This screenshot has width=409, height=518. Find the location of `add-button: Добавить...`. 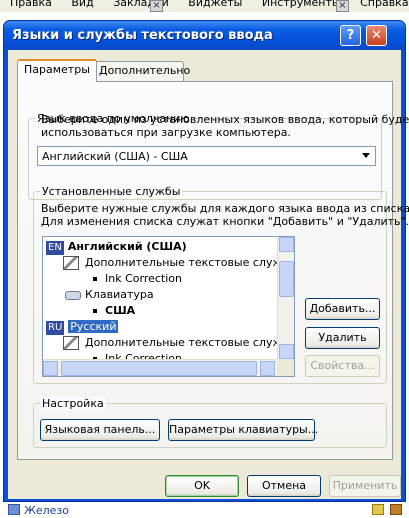

add-button: Добавить... is located at coordinates (342, 309).